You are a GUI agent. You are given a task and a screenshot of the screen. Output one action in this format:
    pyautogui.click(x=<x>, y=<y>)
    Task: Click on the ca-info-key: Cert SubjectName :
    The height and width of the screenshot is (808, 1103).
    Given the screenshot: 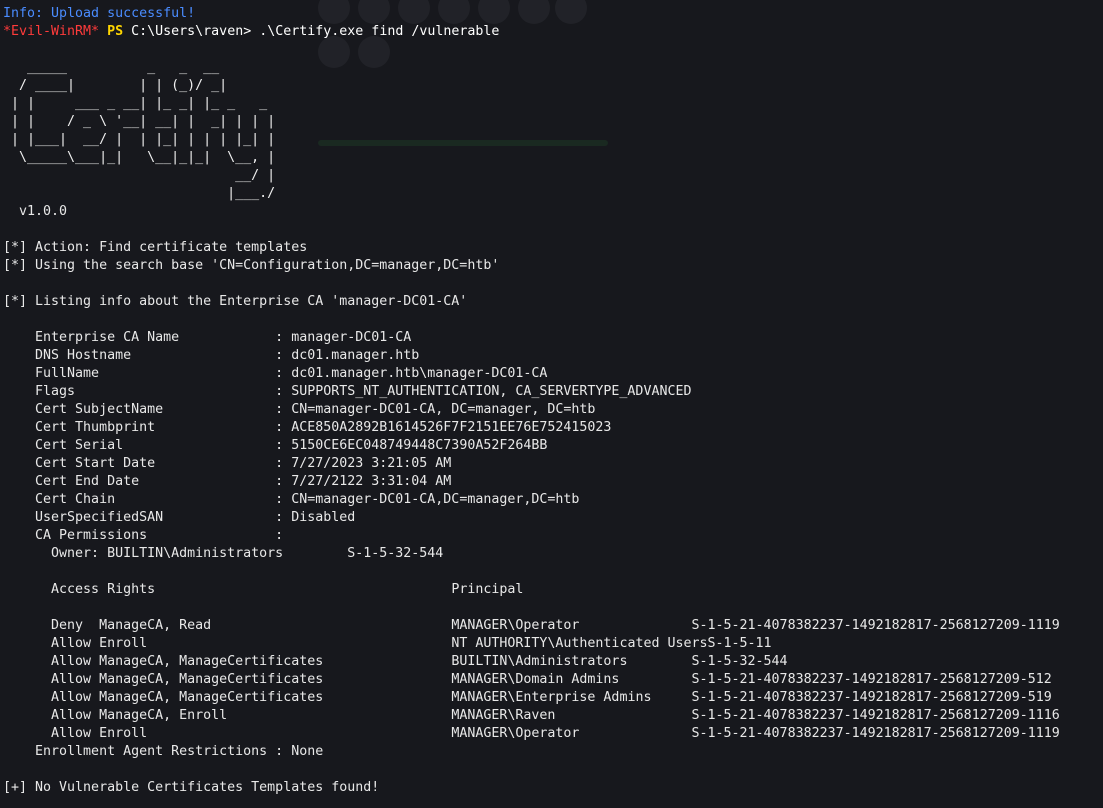 What is the action you would take?
    pyautogui.click(x=147, y=409)
    